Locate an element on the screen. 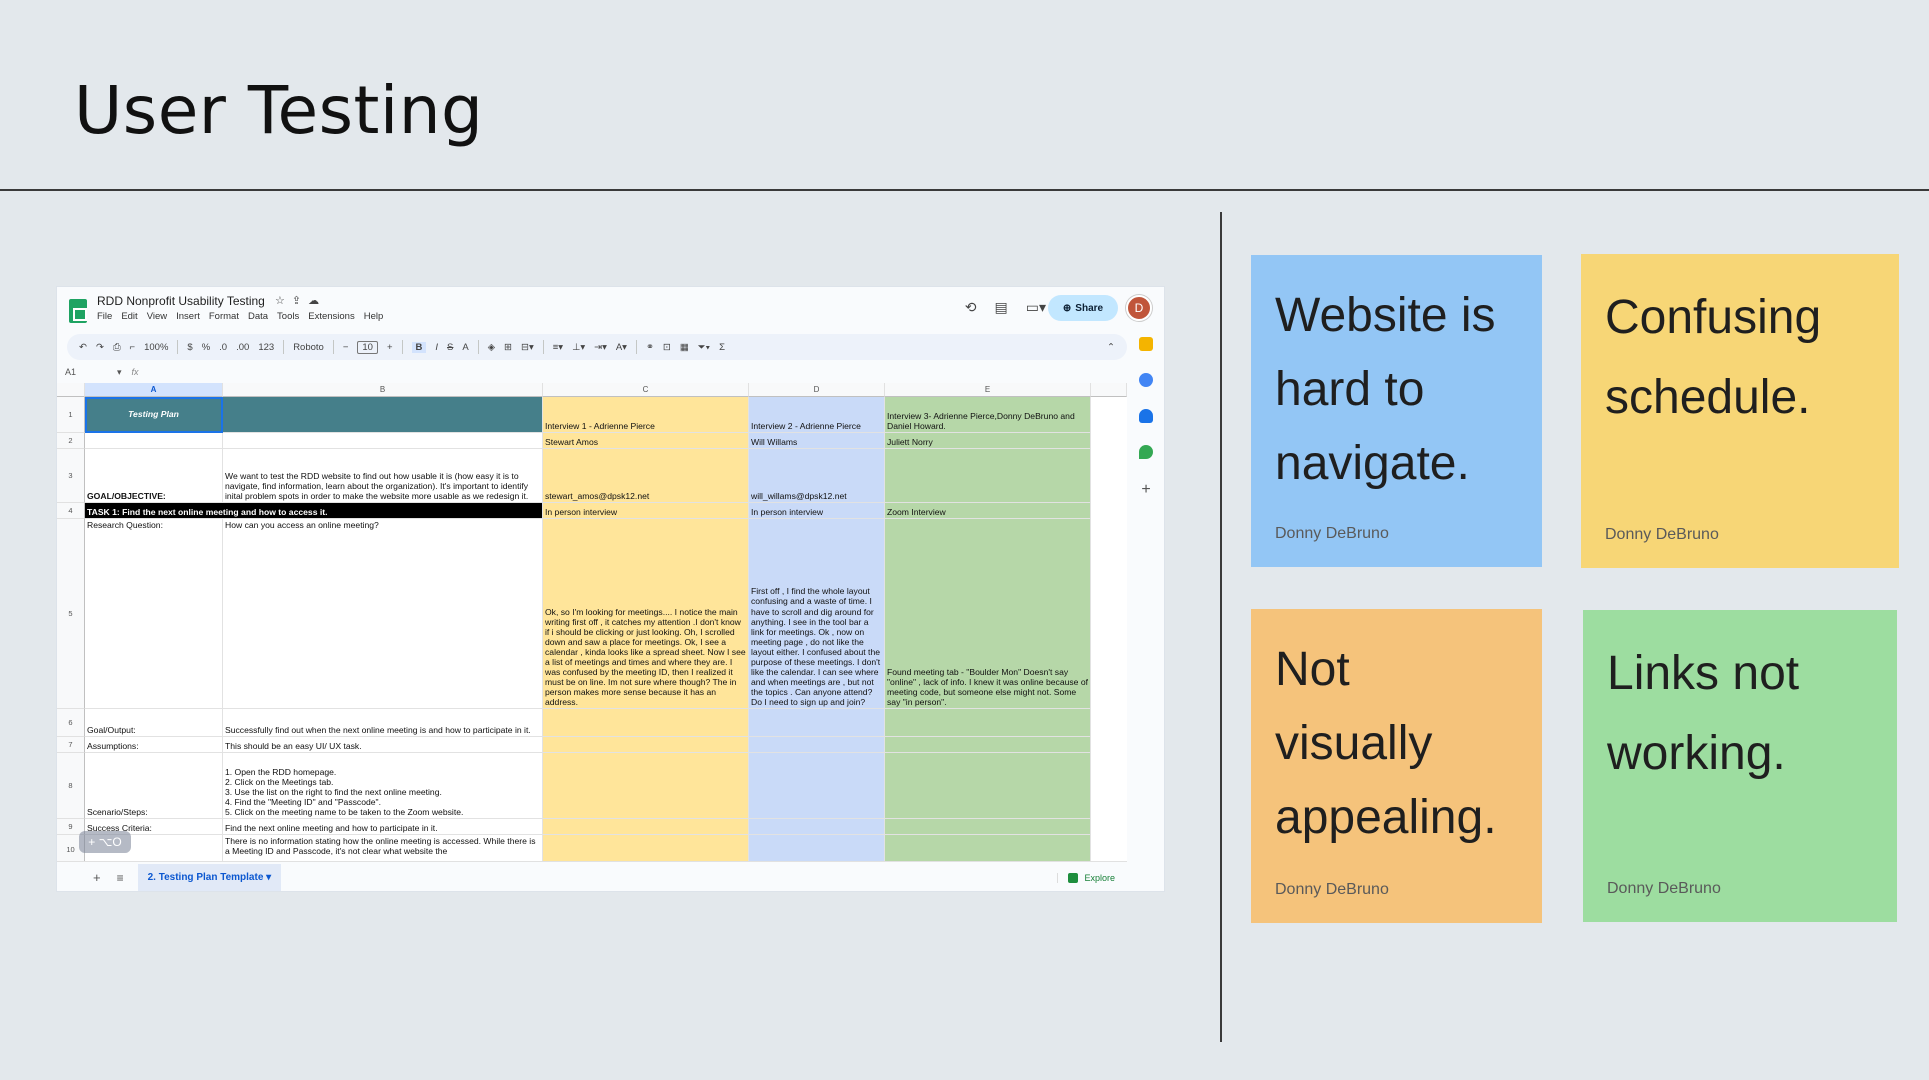 This screenshot has height=1080, width=1929. cell-d9 is located at coordinates (817, 827).